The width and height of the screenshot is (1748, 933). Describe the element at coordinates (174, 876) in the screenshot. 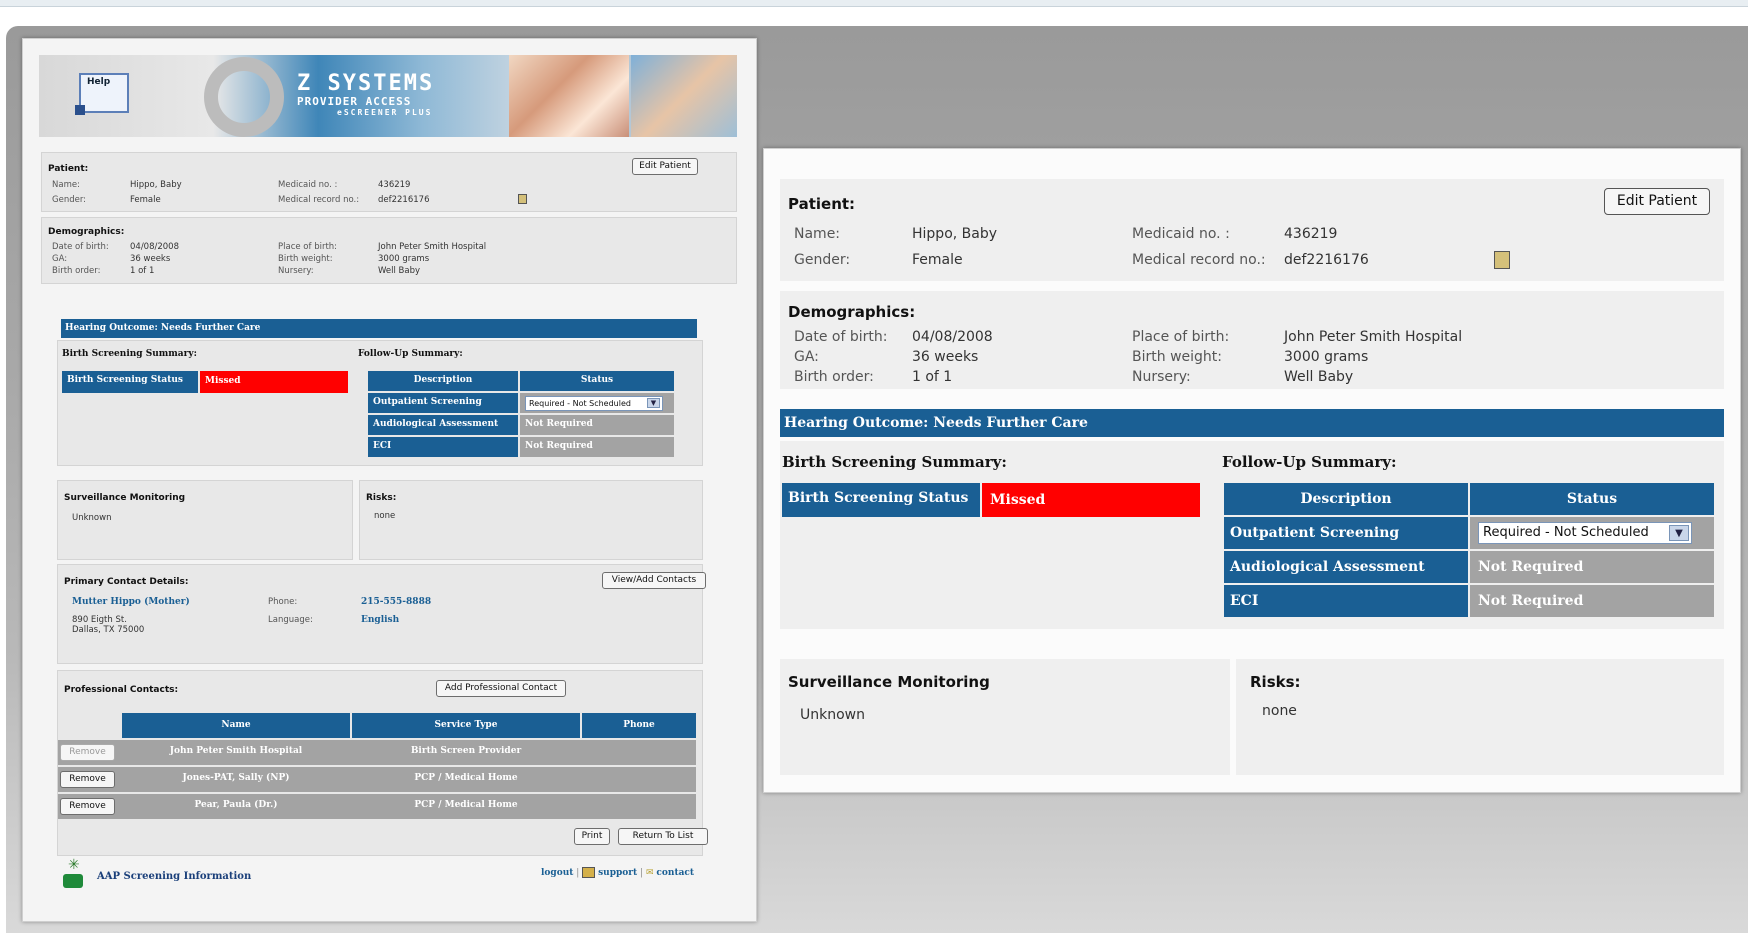

I see `aap-screening-info-link: AAP Screening Information` at that location.